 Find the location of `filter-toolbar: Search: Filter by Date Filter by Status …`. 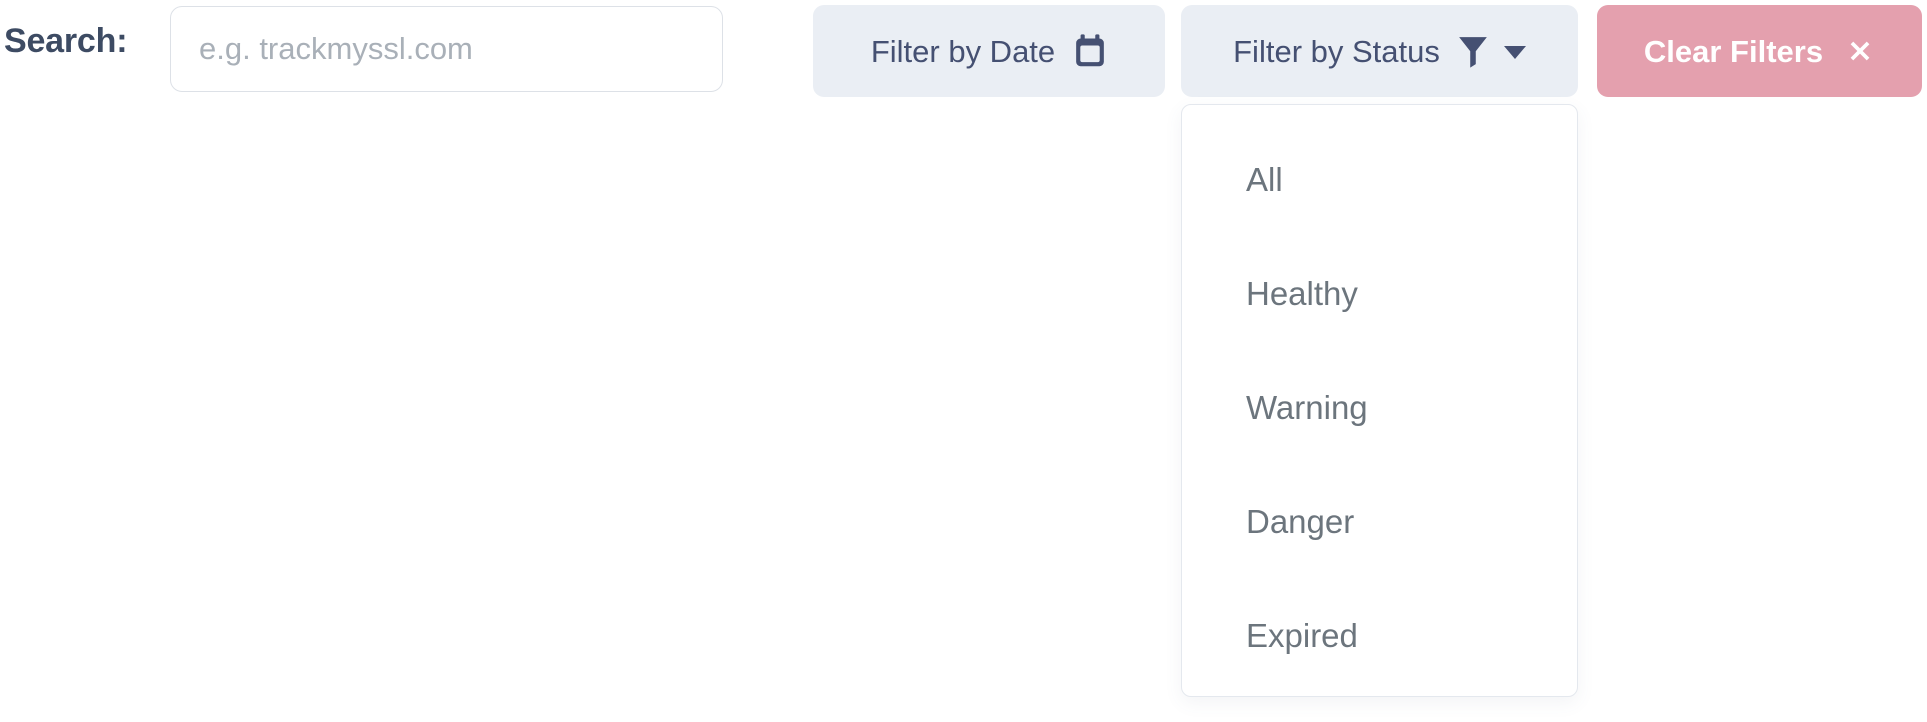

filter-toolbar: Search: Filter by Date Filter by Status … is located at coordinates (963, 52).